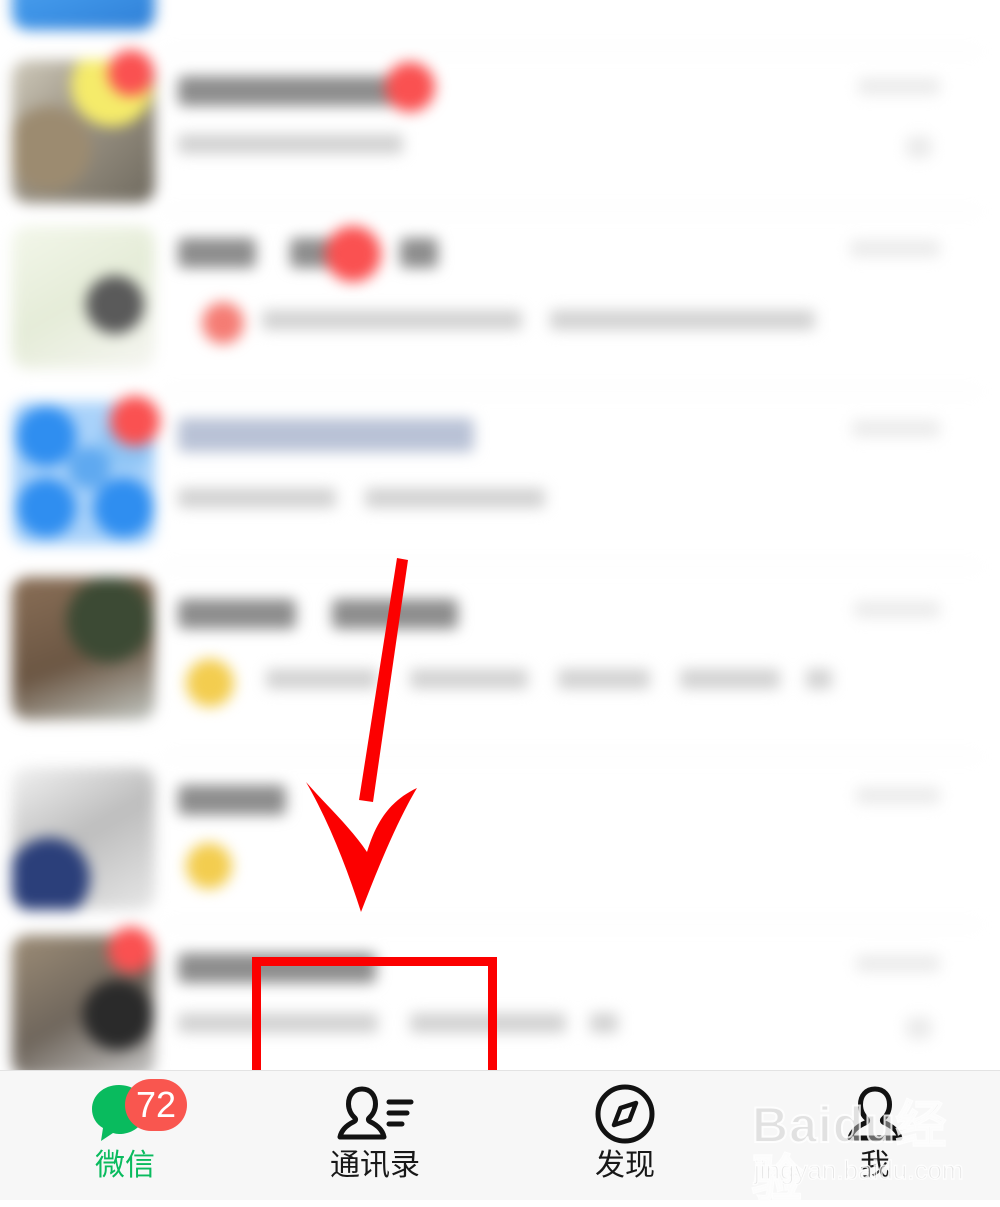 This screenshot has width=1000, height=1207. I want to click on tab-bar: 72 微信 通讯录 发现 我, so click(500, 1135).